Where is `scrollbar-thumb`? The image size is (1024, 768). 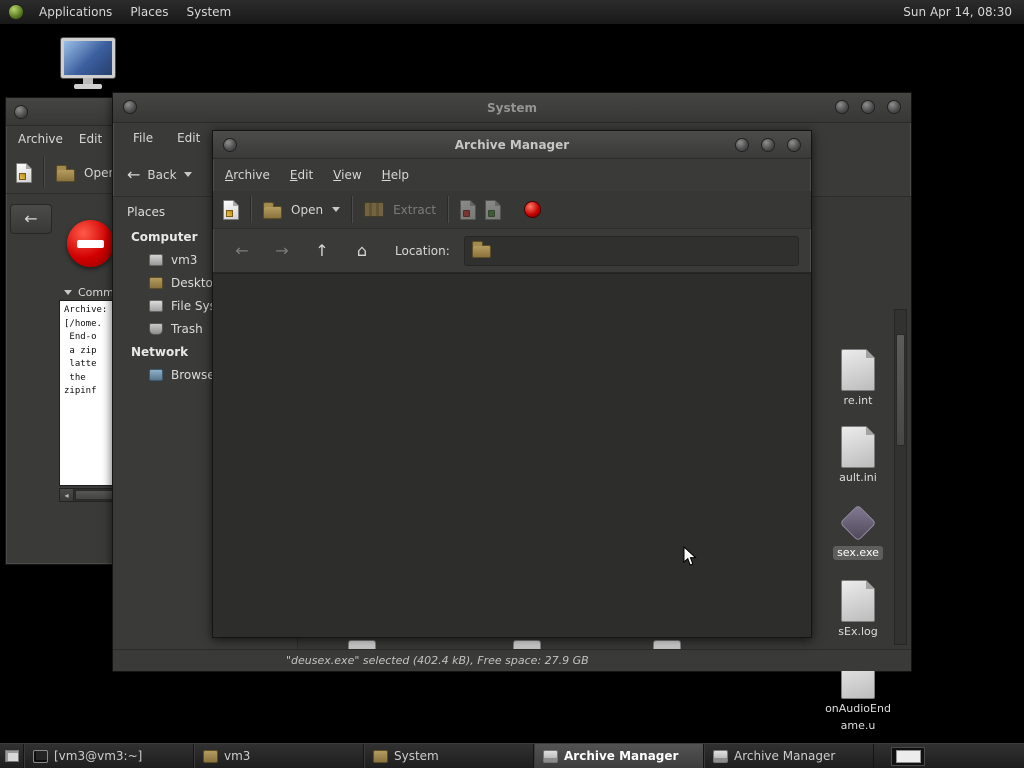 scrollbar-thumb is located at coordinates (900, 390).